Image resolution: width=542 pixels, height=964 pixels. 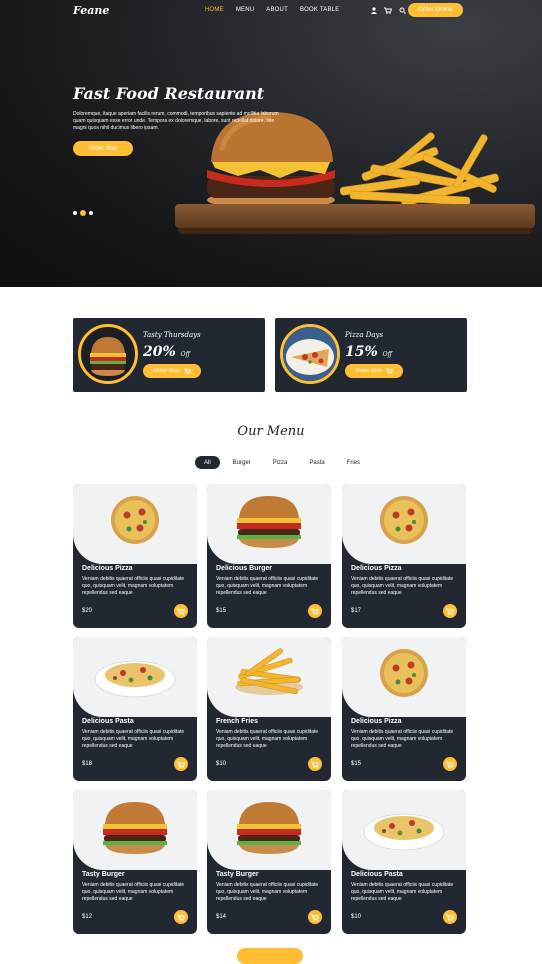 What do you see at coordinates (270, 956) in the screenshot?
I see `view-more-button` at bounding box center [270, 956].